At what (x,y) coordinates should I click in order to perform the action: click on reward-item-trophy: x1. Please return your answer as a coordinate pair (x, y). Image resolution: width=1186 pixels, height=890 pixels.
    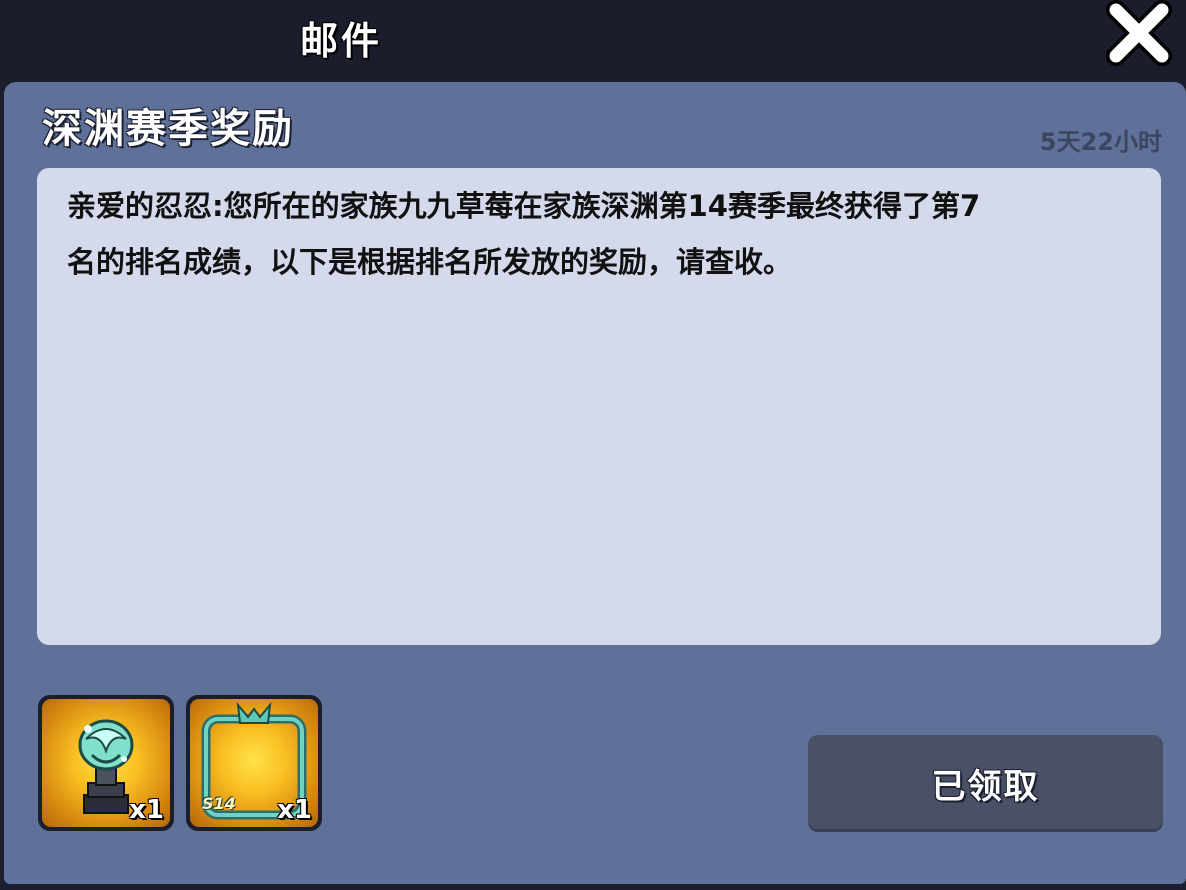
    Looking at the image, I should click on (106, 763).